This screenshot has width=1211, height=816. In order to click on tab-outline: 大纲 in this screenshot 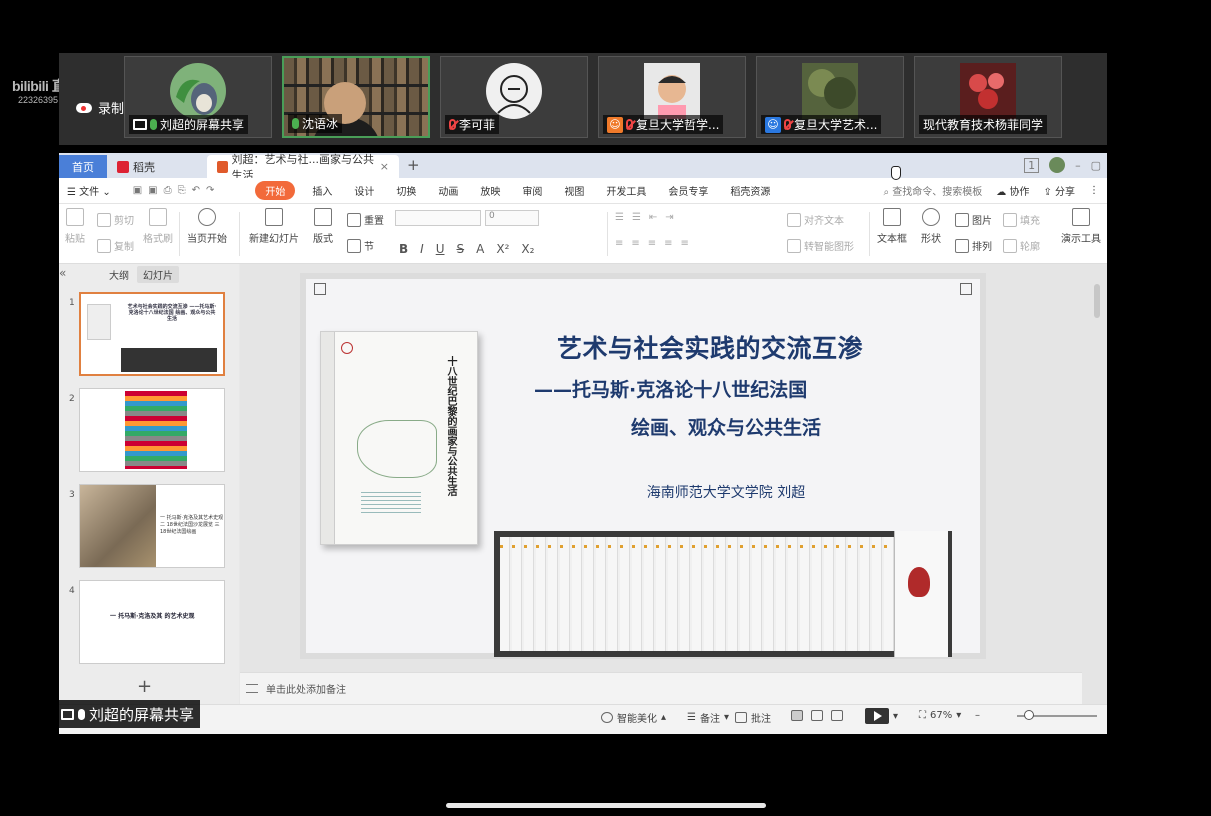, I will do `click(119, 274)`.